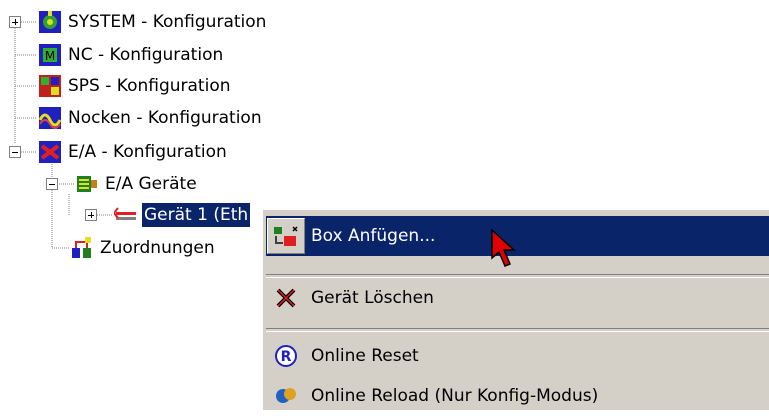  Describe the element at coordinates (149, 86) in the screenshot. I see `tree-label: SPS - Konfiguration` at that location.